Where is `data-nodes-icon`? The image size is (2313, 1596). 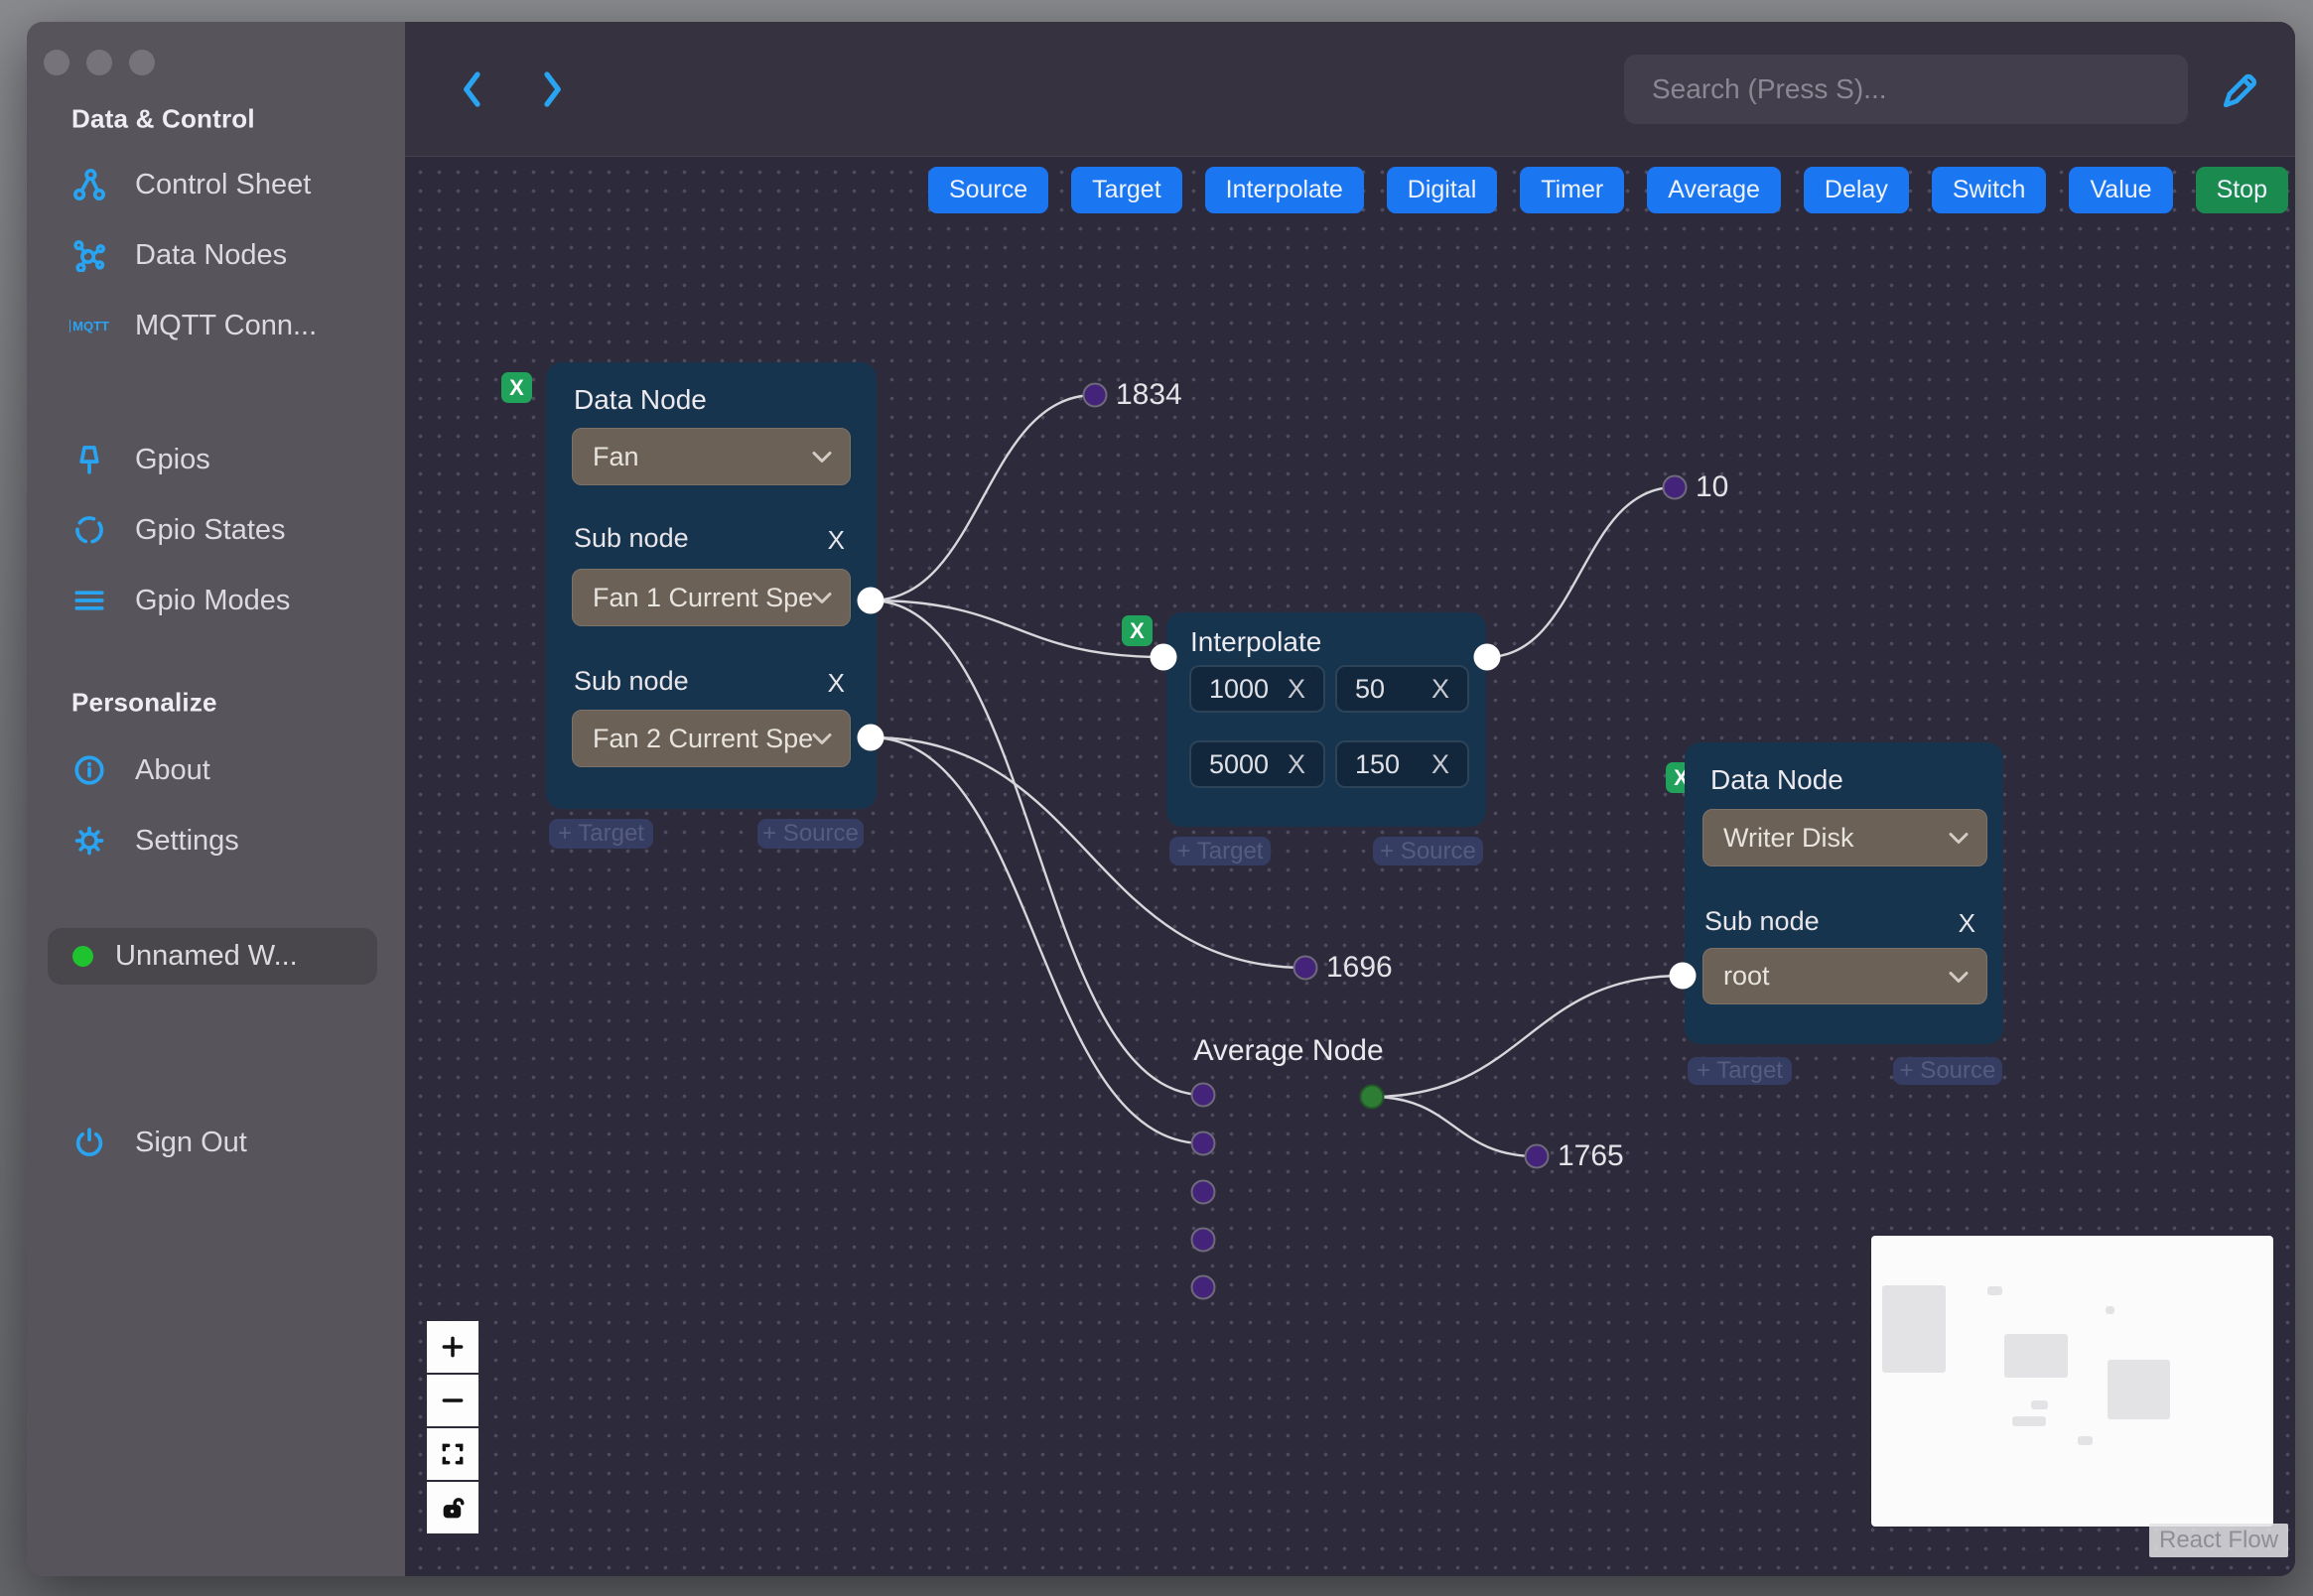 data-nodes-icon is located at coordinates (89, 255).